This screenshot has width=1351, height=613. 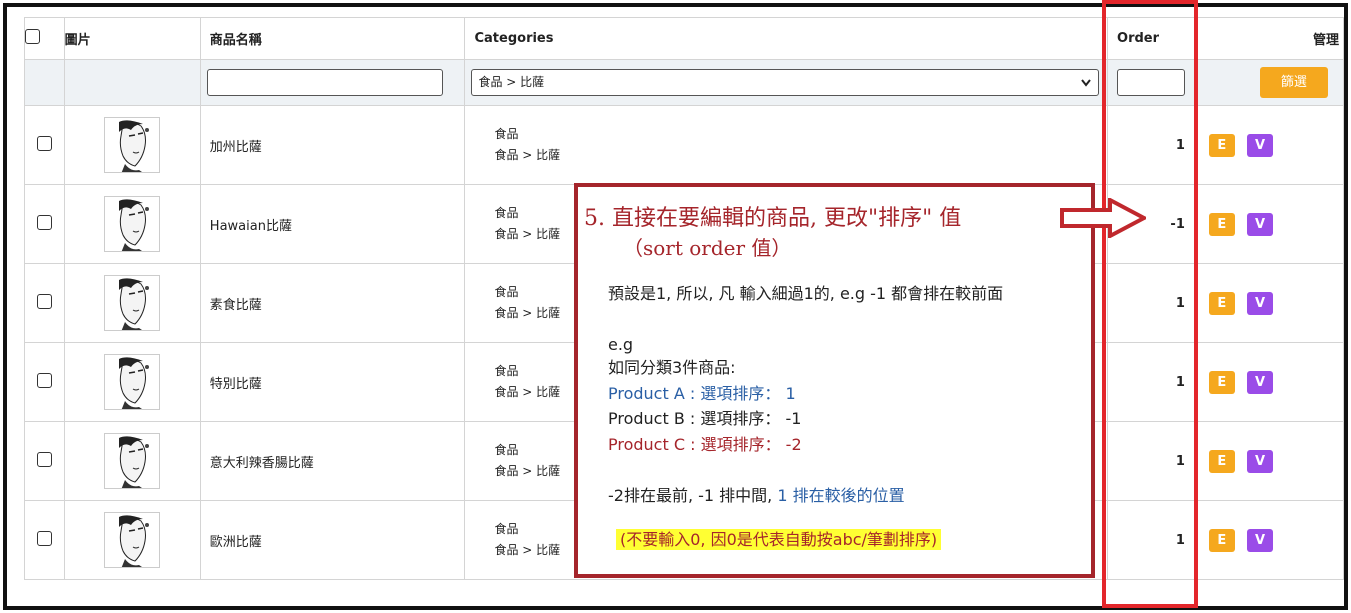 What do you see at coordinates (841, 495) in the screenshot?
I see `summary-part2: 1 排在較後的位置` at bounding box center [841, 495].